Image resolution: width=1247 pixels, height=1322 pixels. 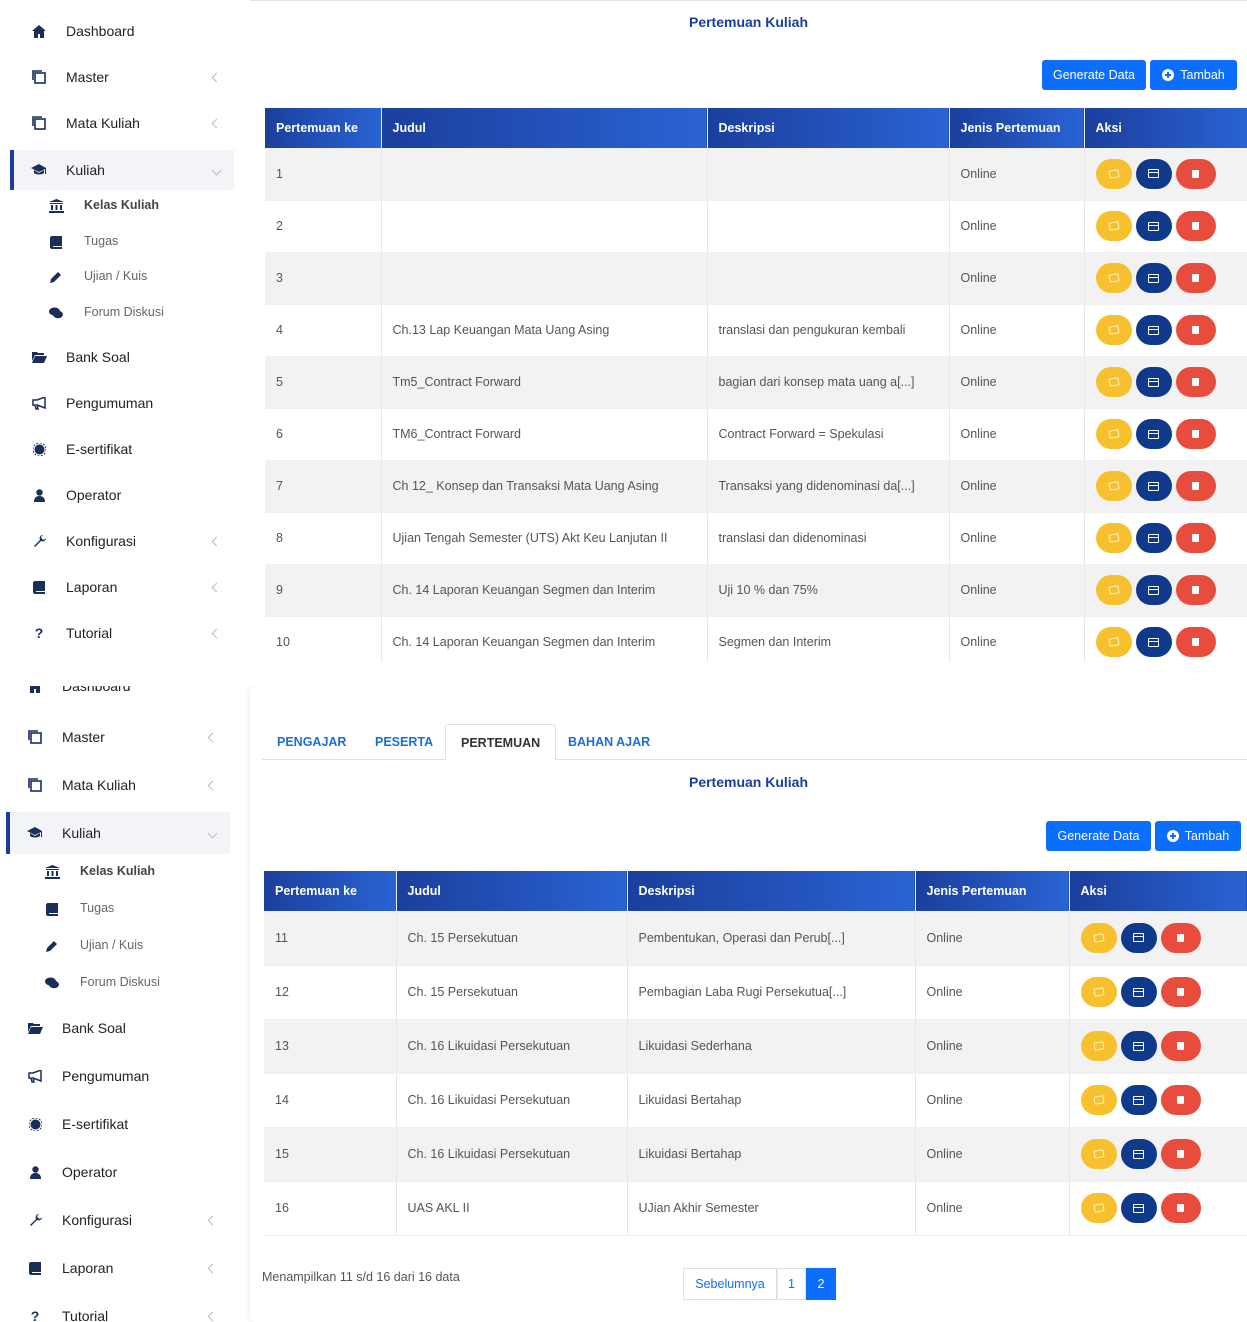 What do you see at coordinates (404, 742) in the screenshot?
I see `tab-peserta: PESERTA` at bounding box center [404, 742].